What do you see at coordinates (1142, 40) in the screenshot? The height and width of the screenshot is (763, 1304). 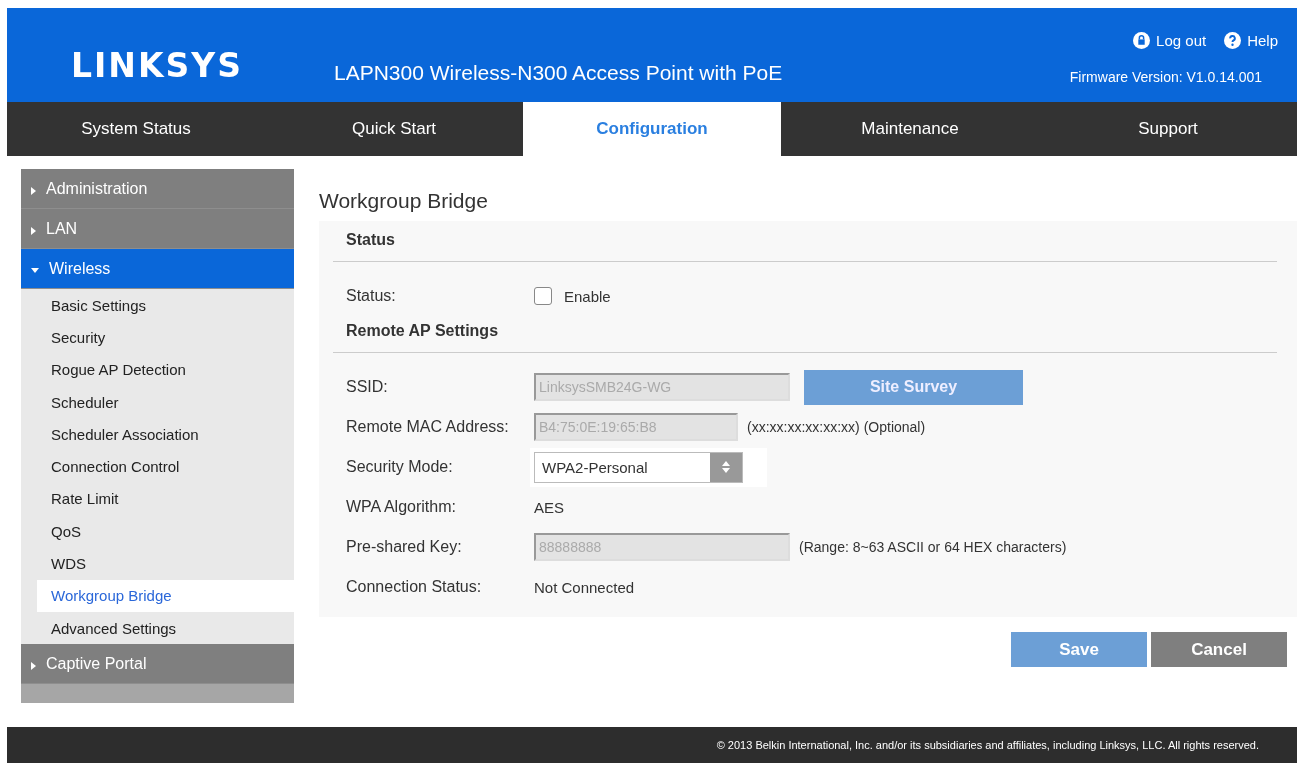 I see `lock-icon` at bounding box center [1142, 40].